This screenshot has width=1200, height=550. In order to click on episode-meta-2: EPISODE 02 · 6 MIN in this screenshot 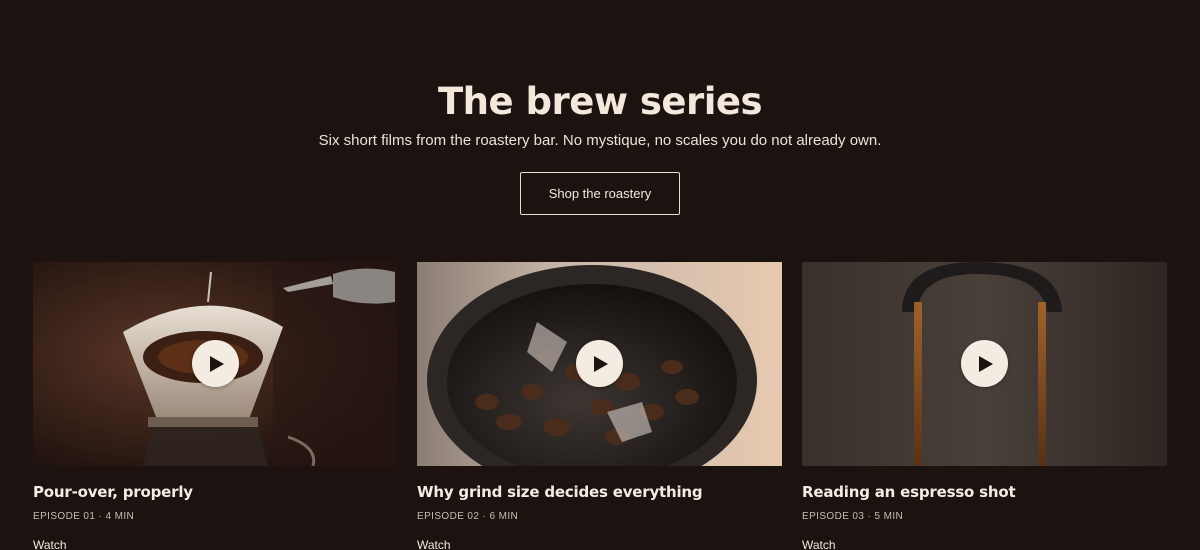, I will do `click(468, 516)`.